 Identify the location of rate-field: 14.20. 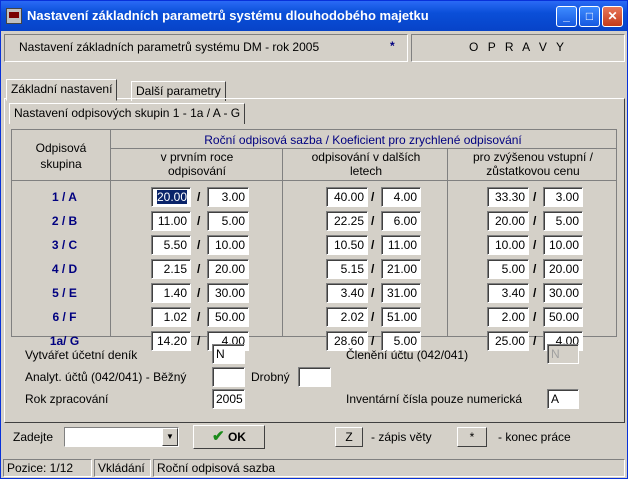
(171, 341).